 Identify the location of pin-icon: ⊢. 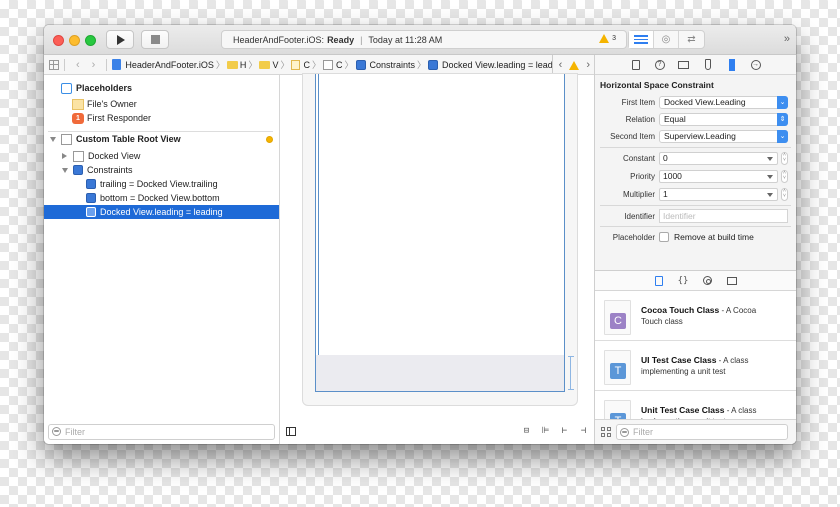
(564, 431).